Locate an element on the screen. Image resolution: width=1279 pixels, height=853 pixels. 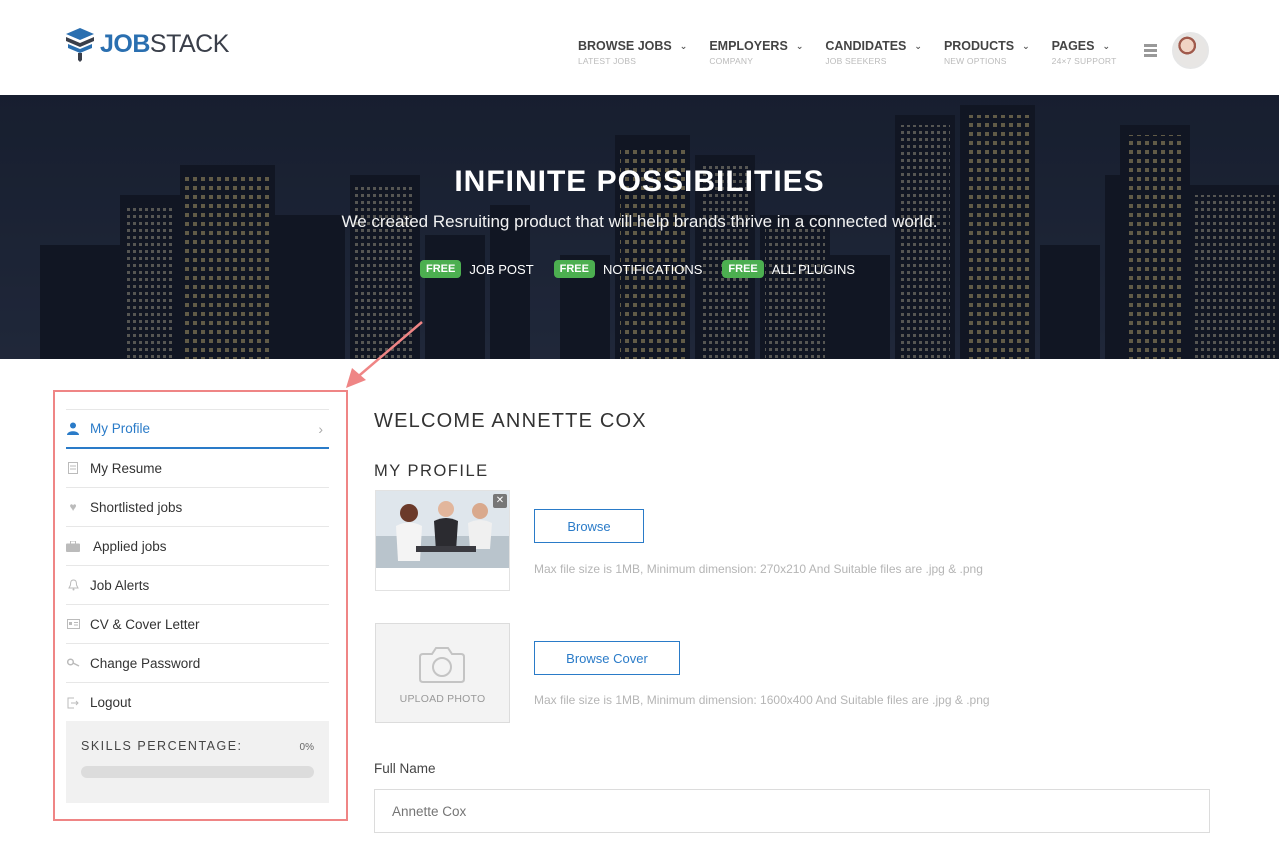
chevron-right-icon: › is located at coordinates (320, 428).